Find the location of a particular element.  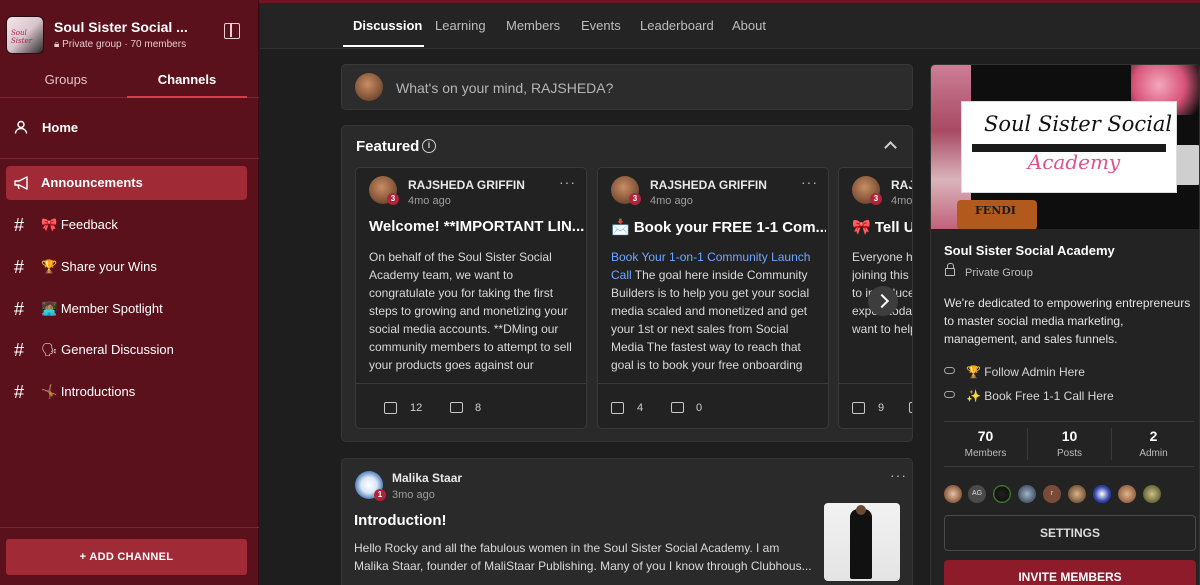

avatar: r is located at coordinates (1052, 494).